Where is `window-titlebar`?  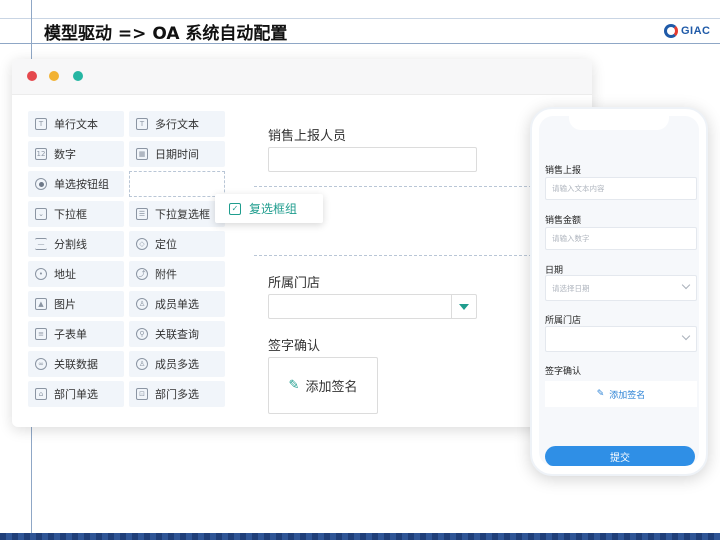 window-titlebar is located at coordinates (302, 77).